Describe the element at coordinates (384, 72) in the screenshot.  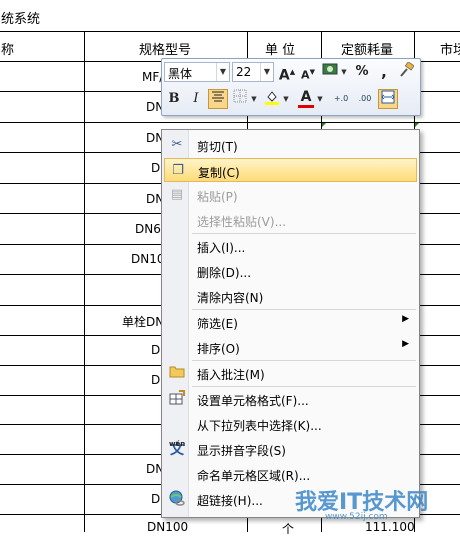
I see `comma-style-button: ,` at that location.